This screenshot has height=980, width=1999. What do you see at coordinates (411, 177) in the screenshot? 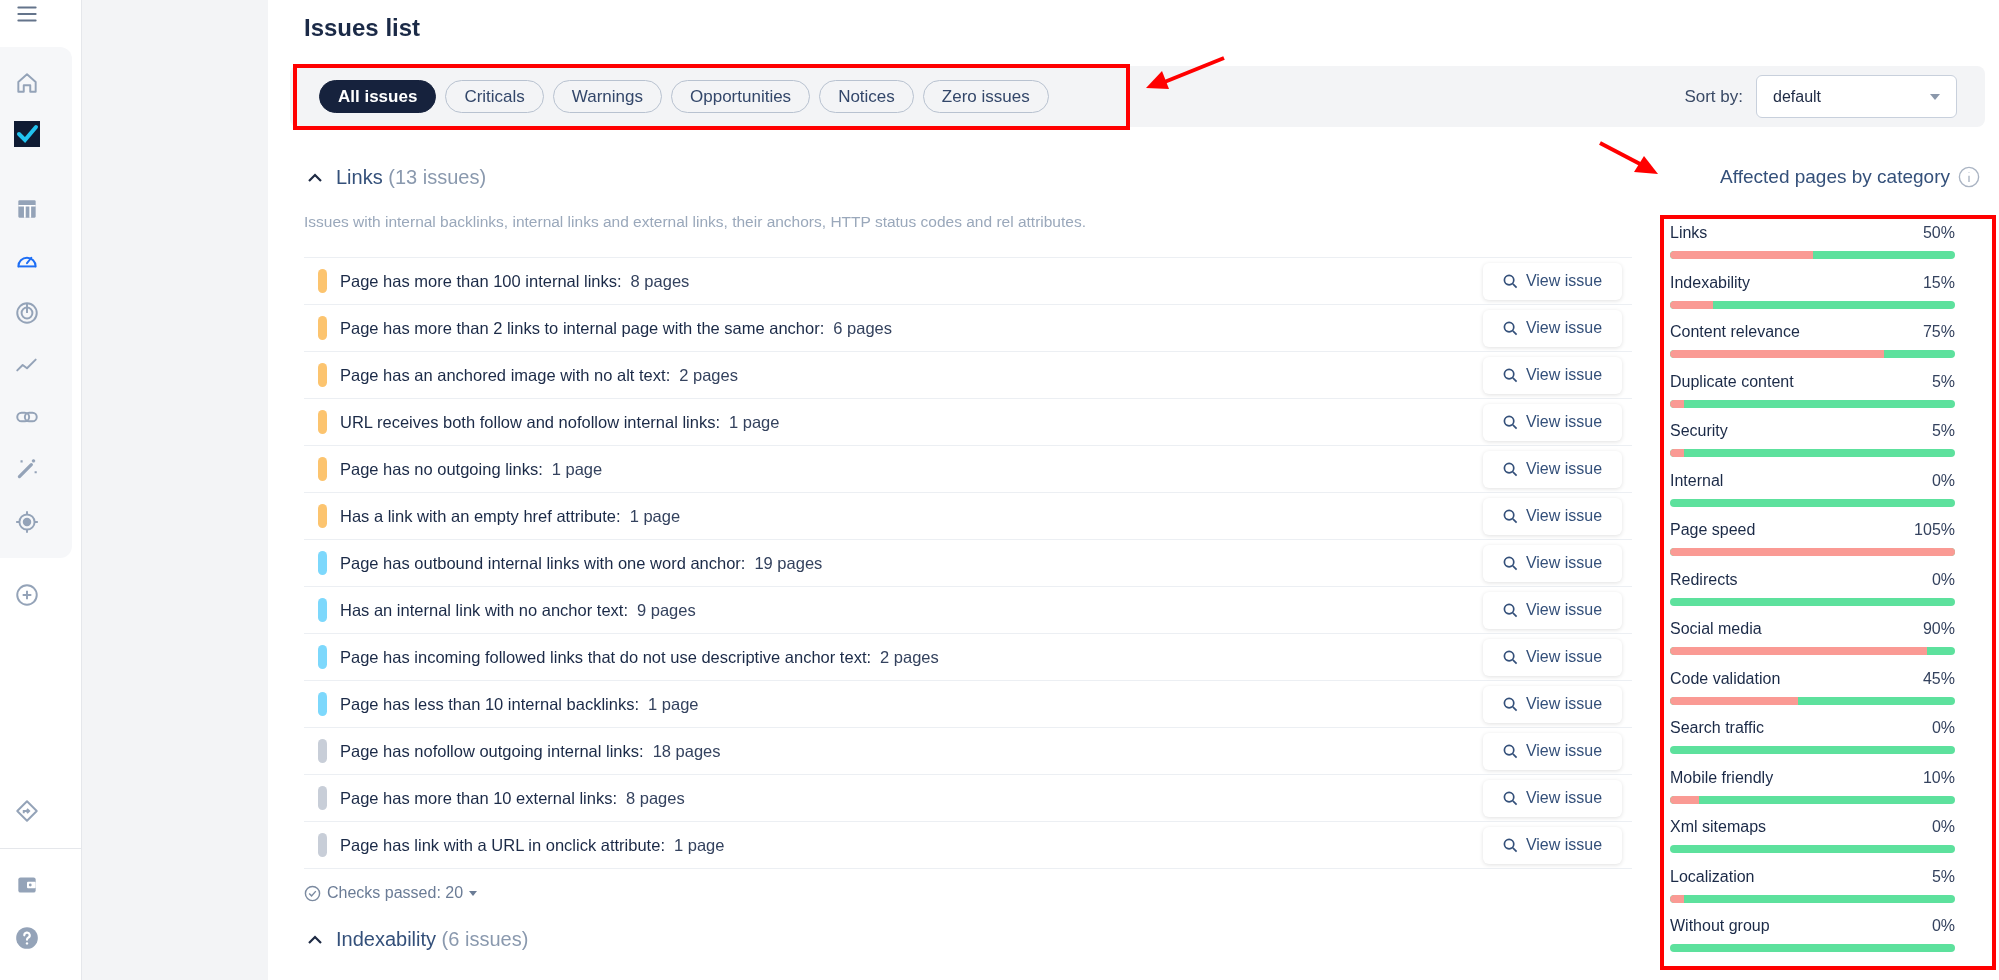
I see `section-title: Links (13 issues)` at bounding box center [411, 177].